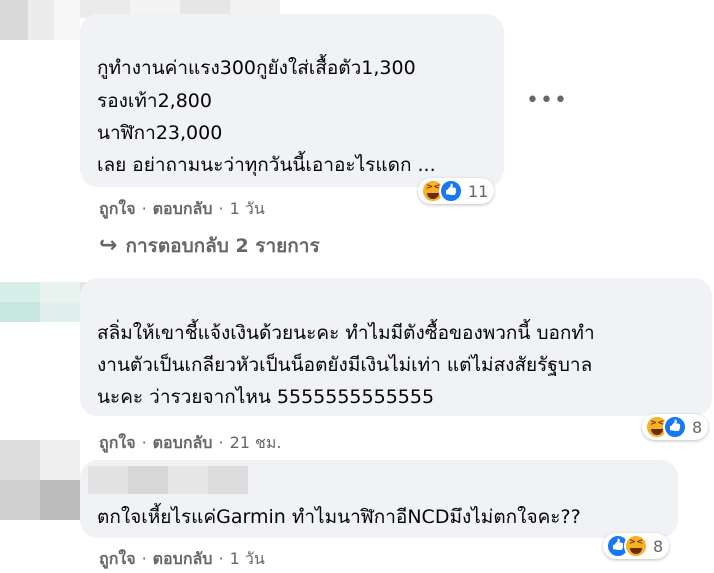  I want to click on comment-timestamp: 21 ชม., so click(256, 442).